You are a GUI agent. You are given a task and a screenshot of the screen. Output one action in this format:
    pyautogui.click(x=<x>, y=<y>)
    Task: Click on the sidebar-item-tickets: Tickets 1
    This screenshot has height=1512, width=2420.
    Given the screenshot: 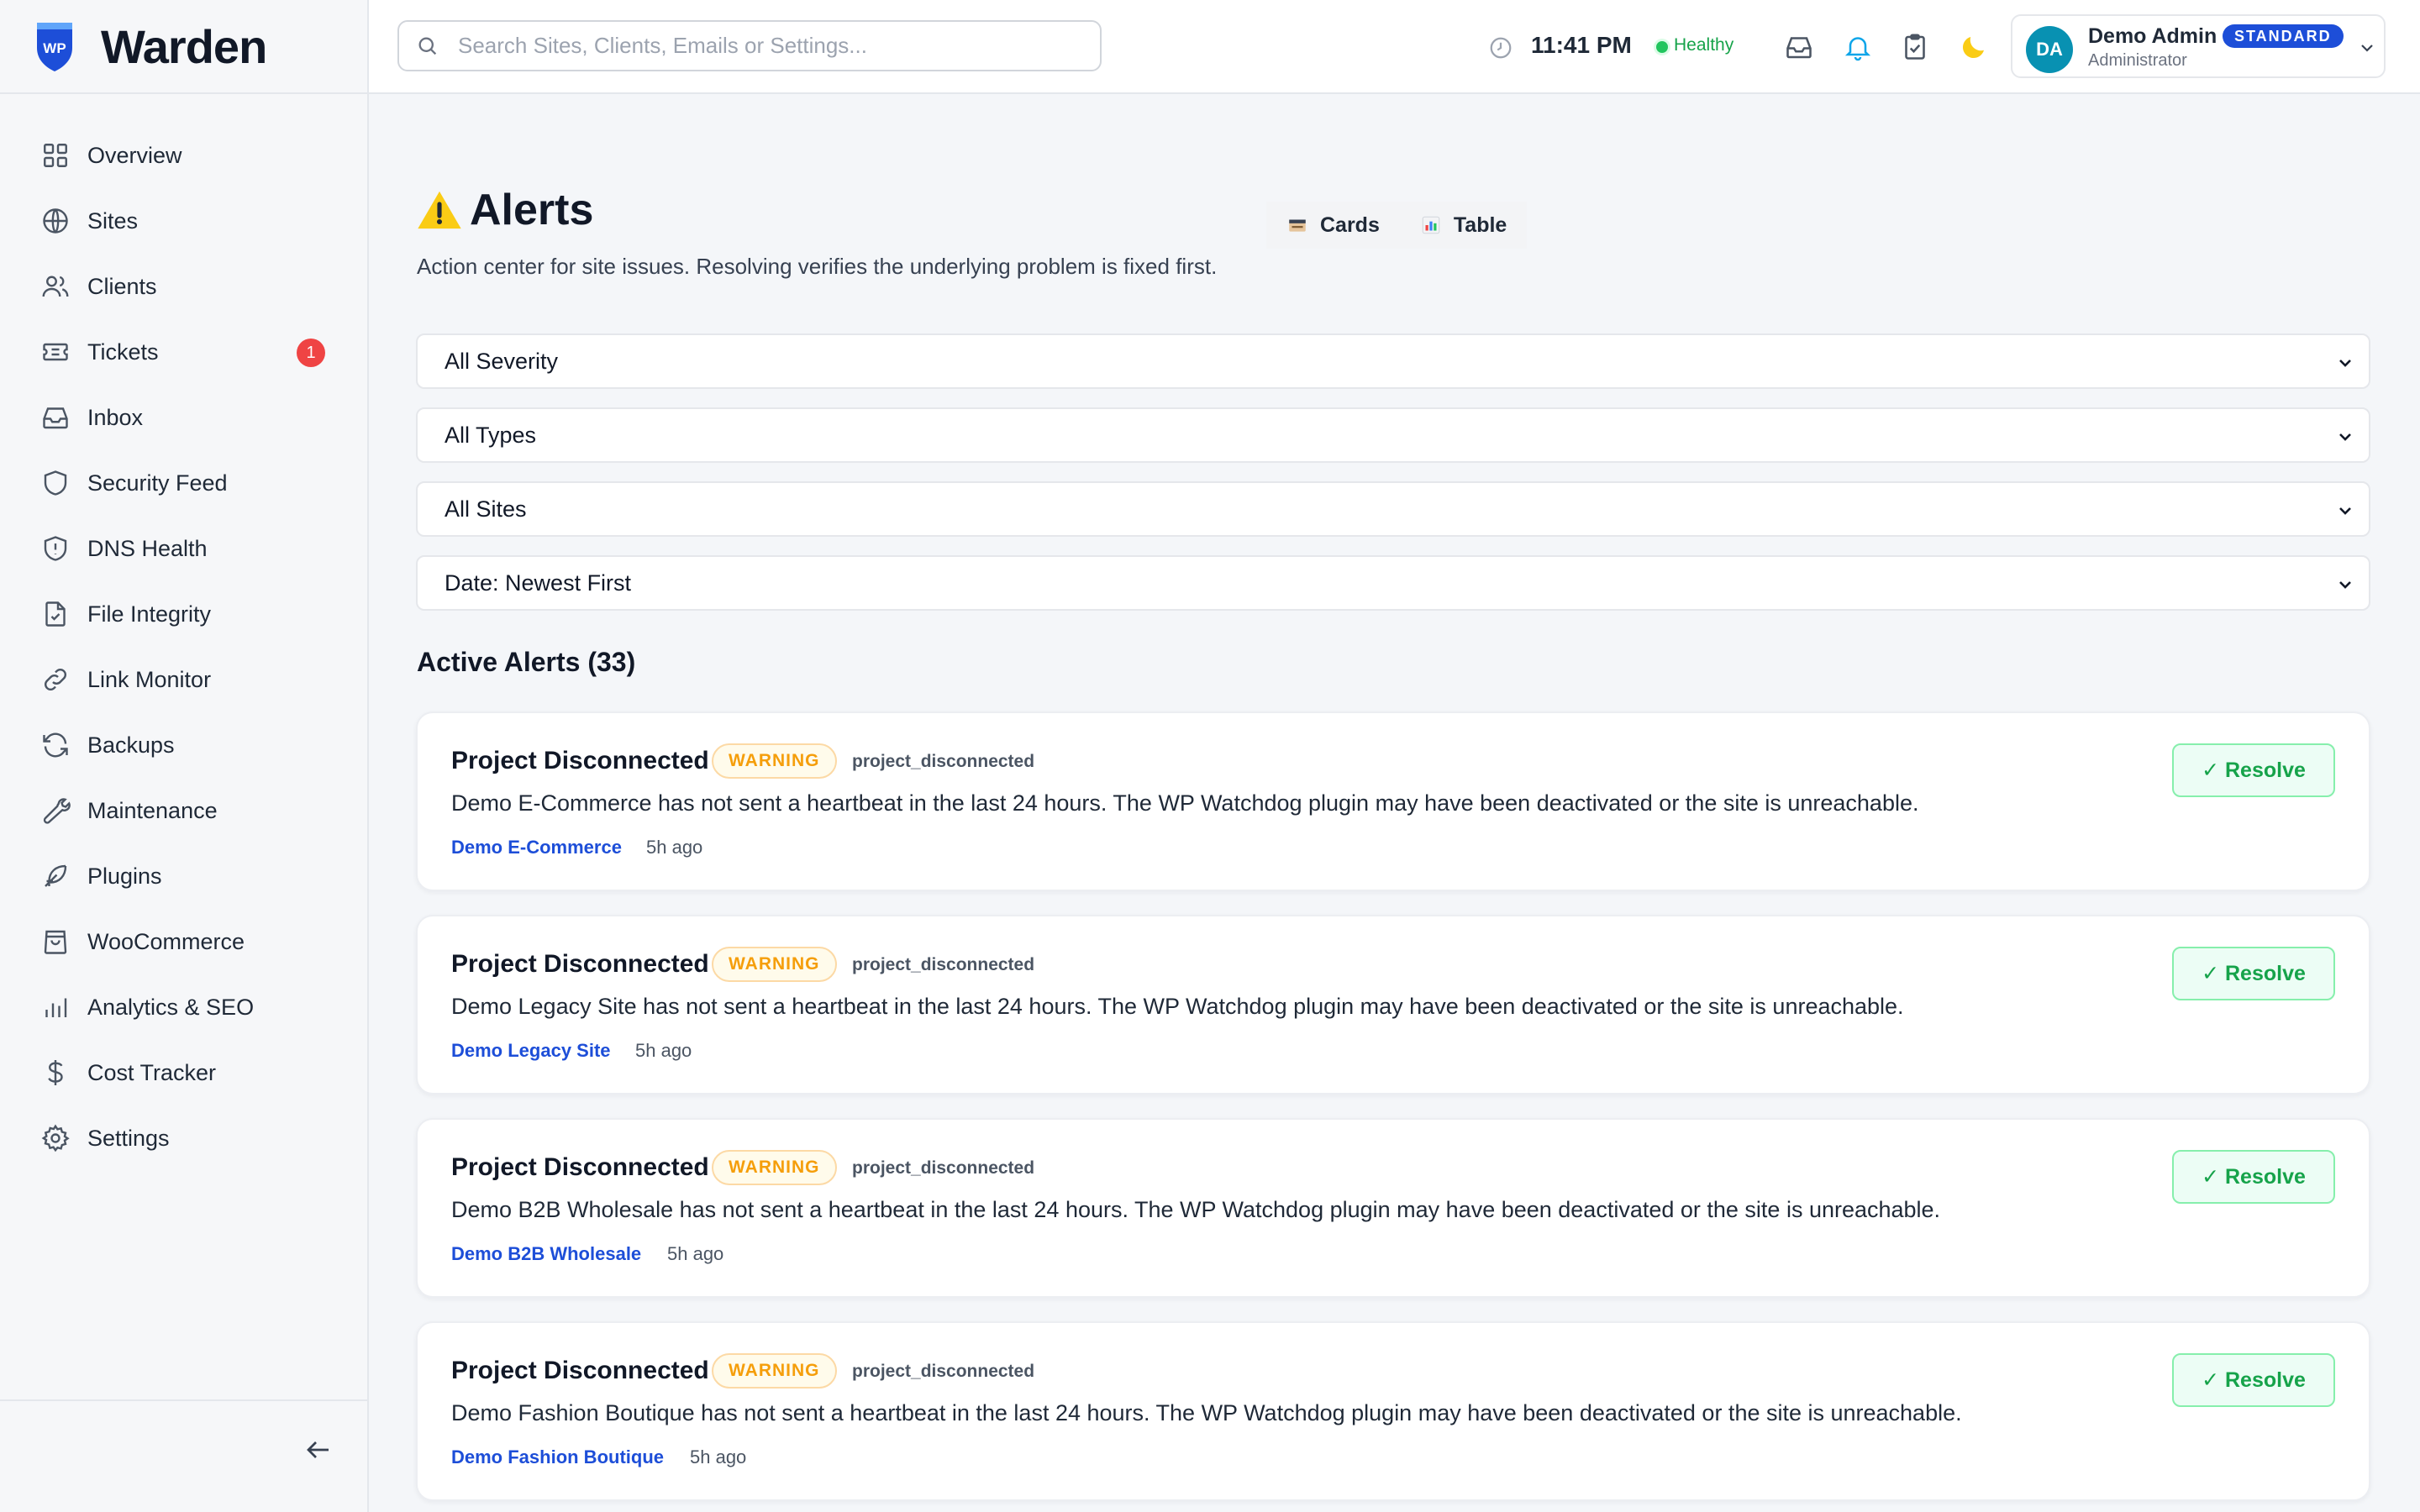 What is the action you would take?
    pyautogui.click(x=183, y=352)
    